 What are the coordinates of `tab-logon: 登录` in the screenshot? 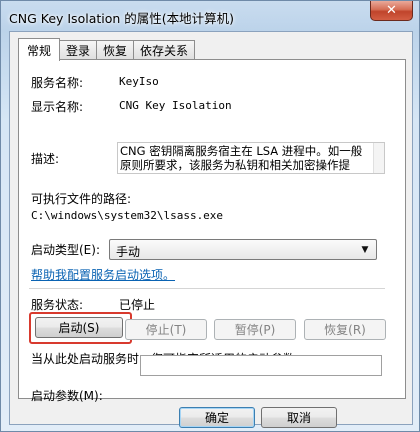 It's located at (78, 50).